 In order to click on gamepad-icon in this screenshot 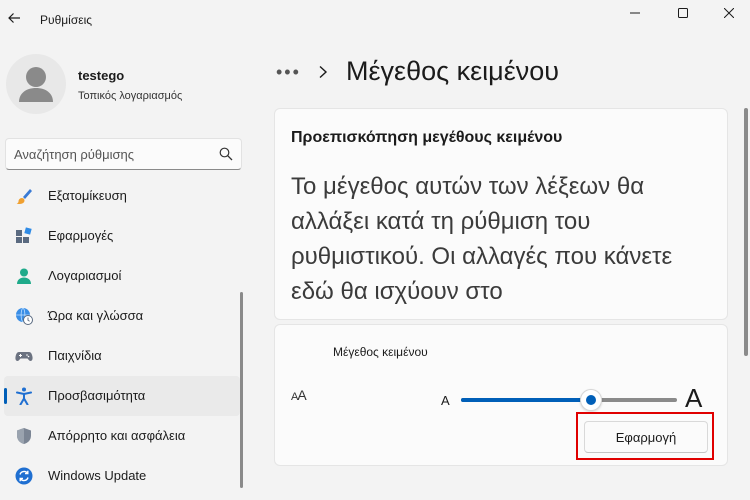, I will do `click(24, 356)`.